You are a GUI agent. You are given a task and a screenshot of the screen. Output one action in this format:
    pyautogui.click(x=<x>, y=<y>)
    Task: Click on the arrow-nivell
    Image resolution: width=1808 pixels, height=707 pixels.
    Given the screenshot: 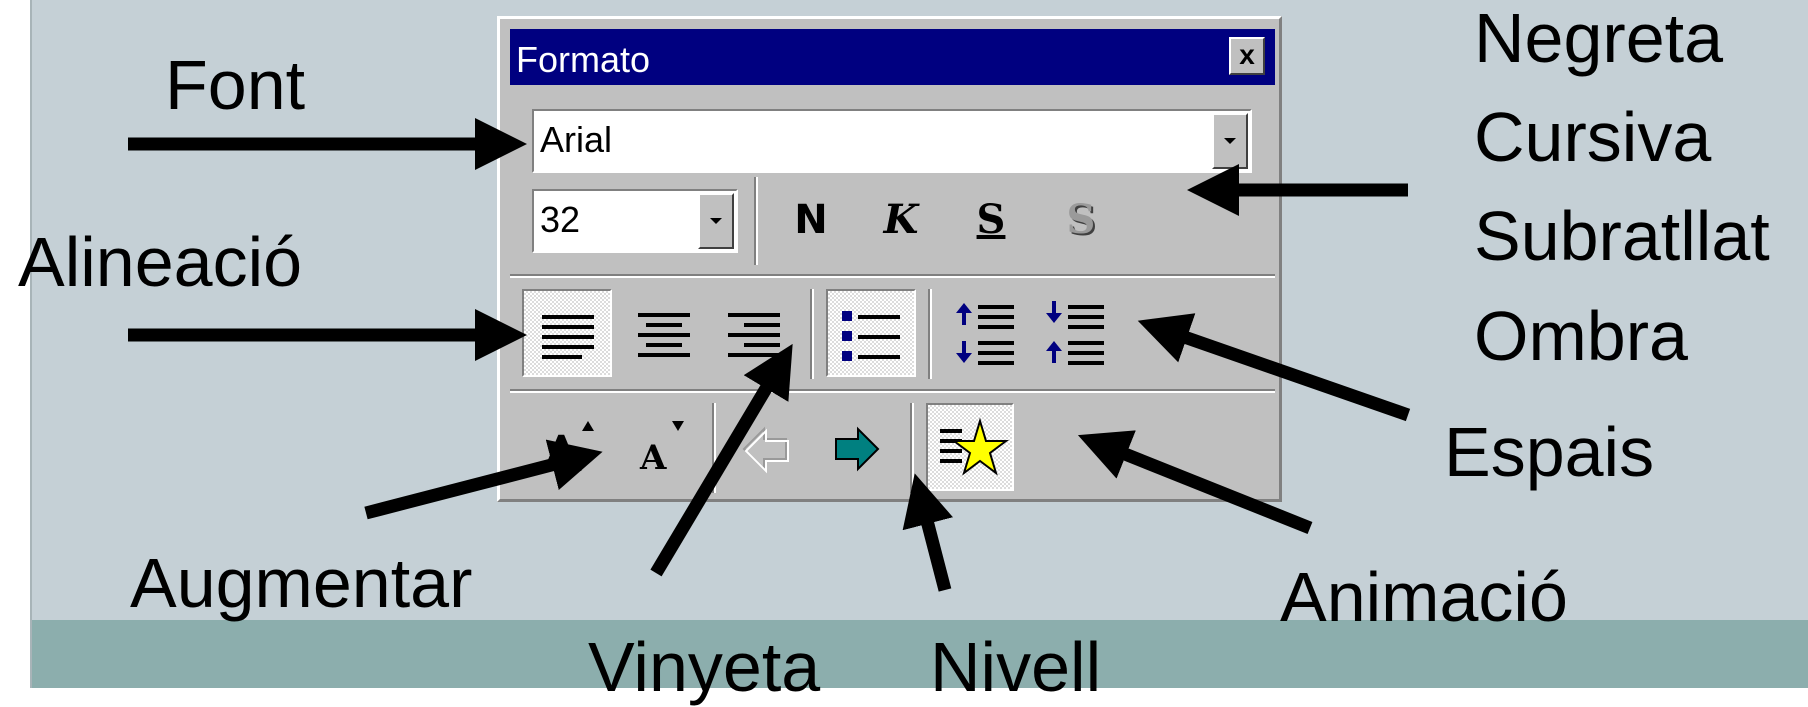 What is the action you would take?
    pyautogui.click(x=927, y=532)
    